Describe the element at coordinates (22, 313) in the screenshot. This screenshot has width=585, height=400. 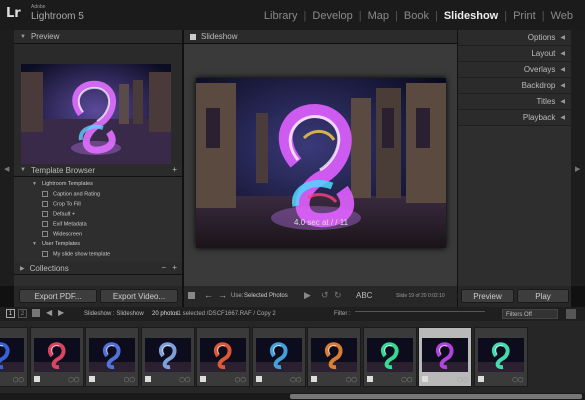
I see `monitor-2-button: 2` at that location.